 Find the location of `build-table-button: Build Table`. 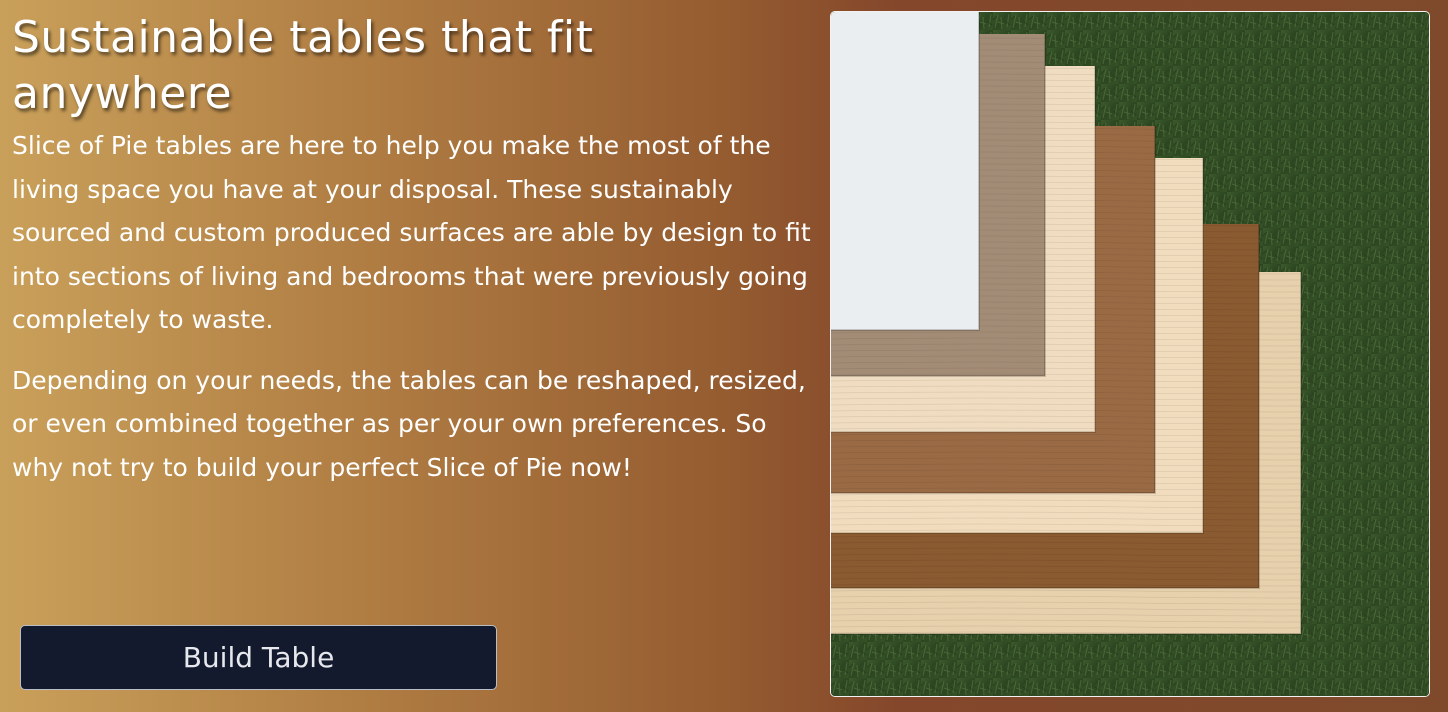

build-table-button: Build Table is located at coordinates (258, 657).